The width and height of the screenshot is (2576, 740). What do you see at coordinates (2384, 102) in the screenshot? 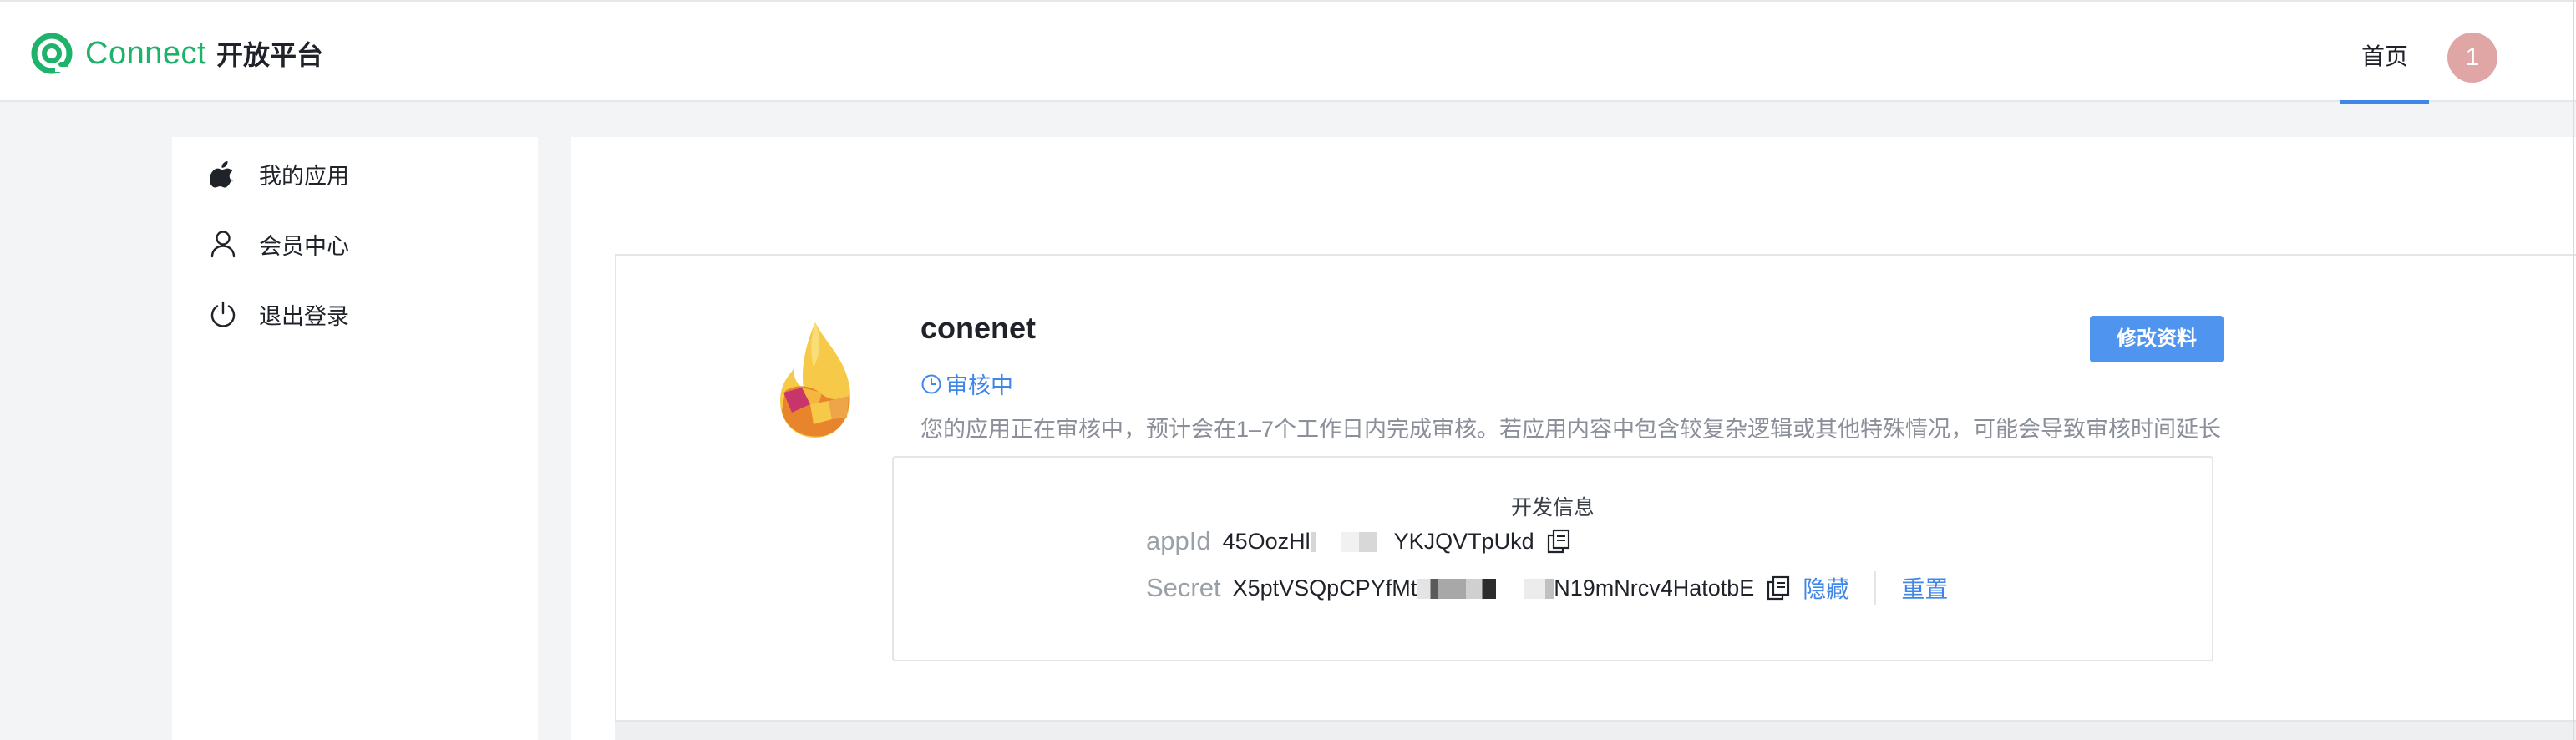
I see `active-tab-underline` at bounding box center [2384, 102].